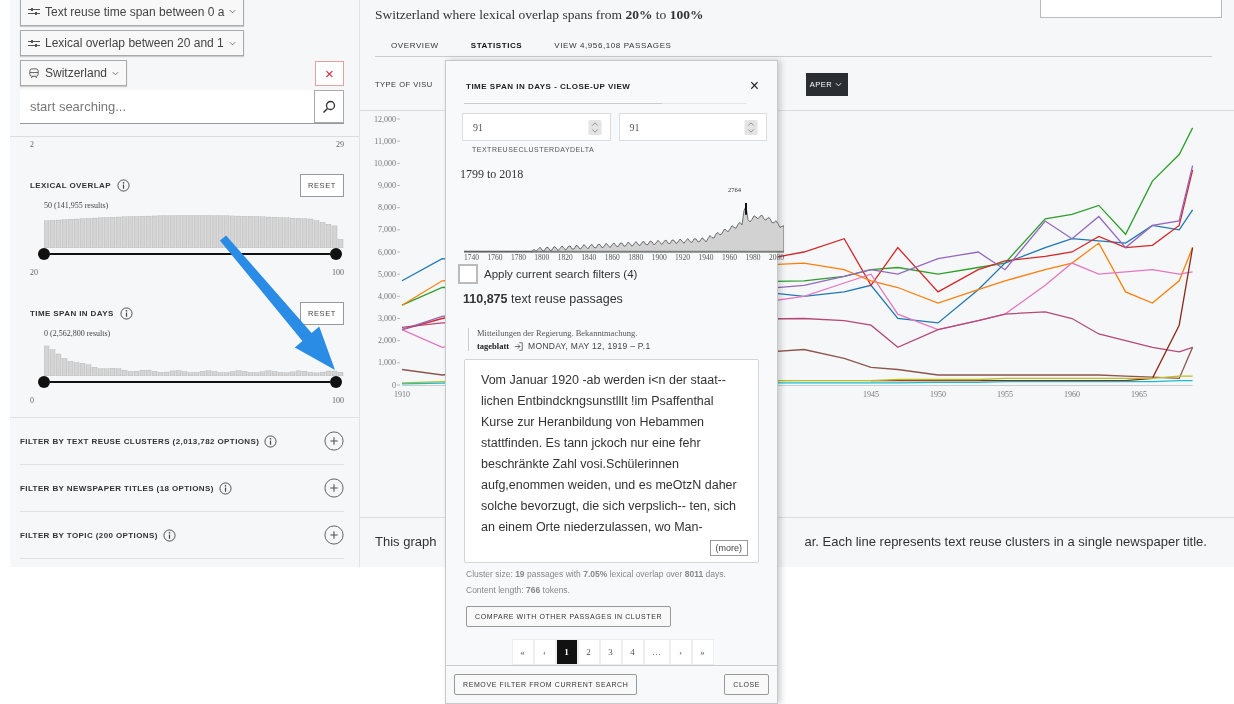 This screenshot has height=704, width=1234. Describe the element at coordinates (140, 441) in the screenshot. I see `filter-title: FILTER BY TEXT REUSE CLUSTERS (2,013,782 OPTIONS)` at that location.